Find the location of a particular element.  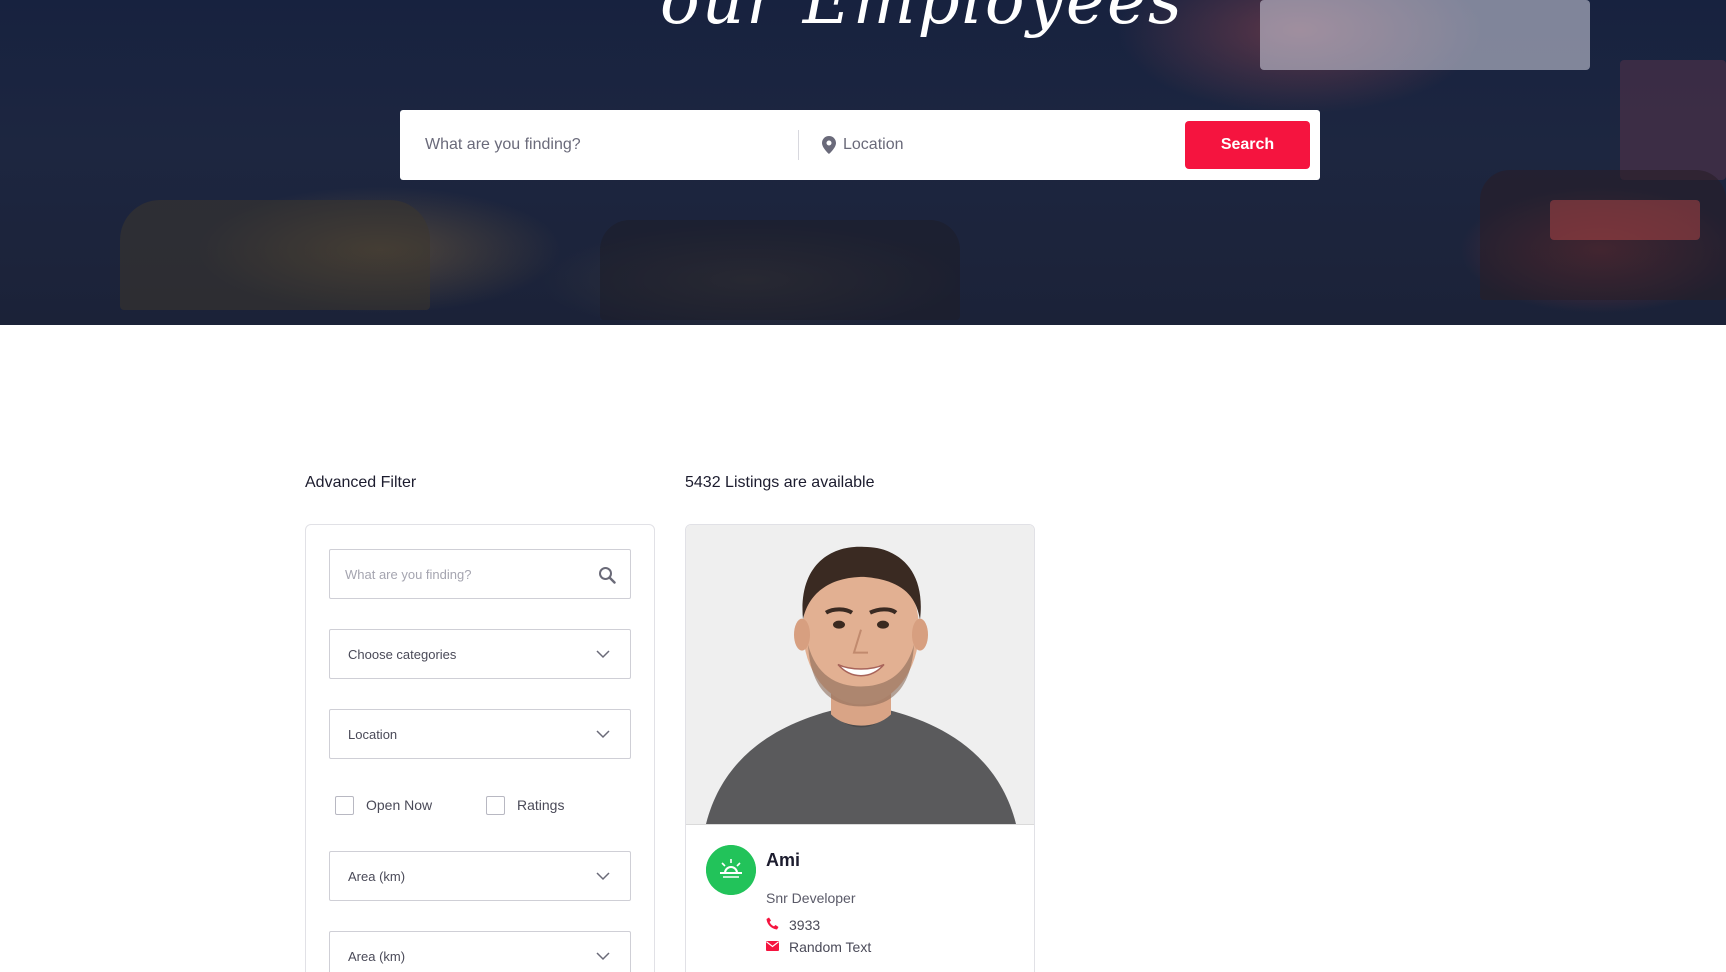

open-now-checkbox is located at coordinates (344, 805).